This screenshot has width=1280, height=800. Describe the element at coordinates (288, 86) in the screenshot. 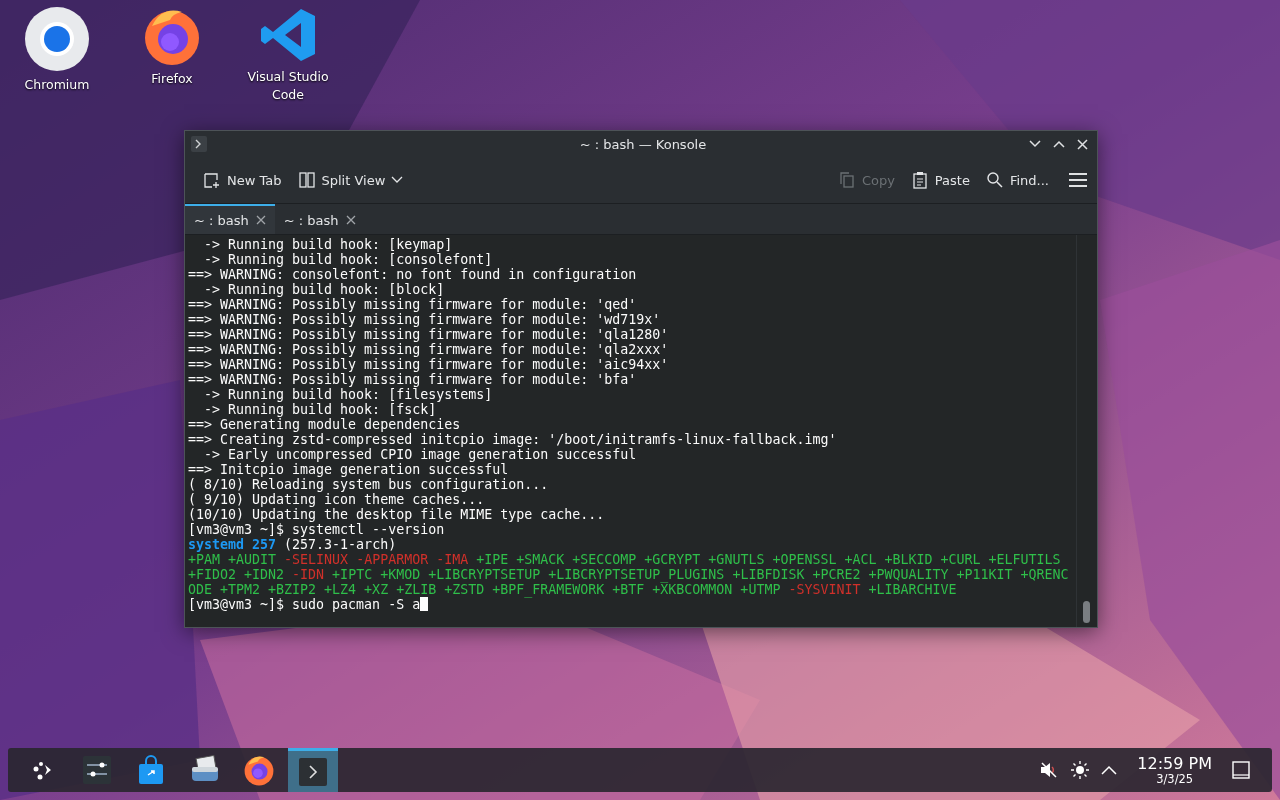

I see `desktop-icon-label: Visual Studio Code` at that location.